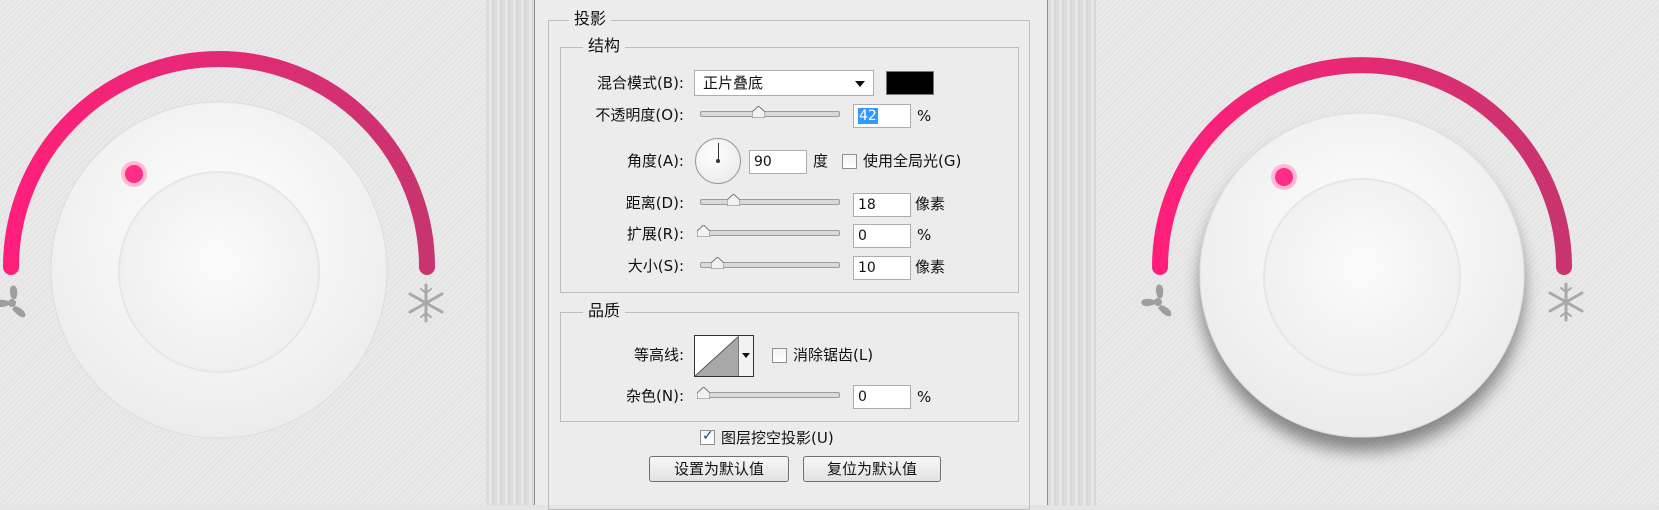  What do you see at coordinates (770, 200) in the screenshot?
I see `distance-slider` at bounding box center [770, 200].